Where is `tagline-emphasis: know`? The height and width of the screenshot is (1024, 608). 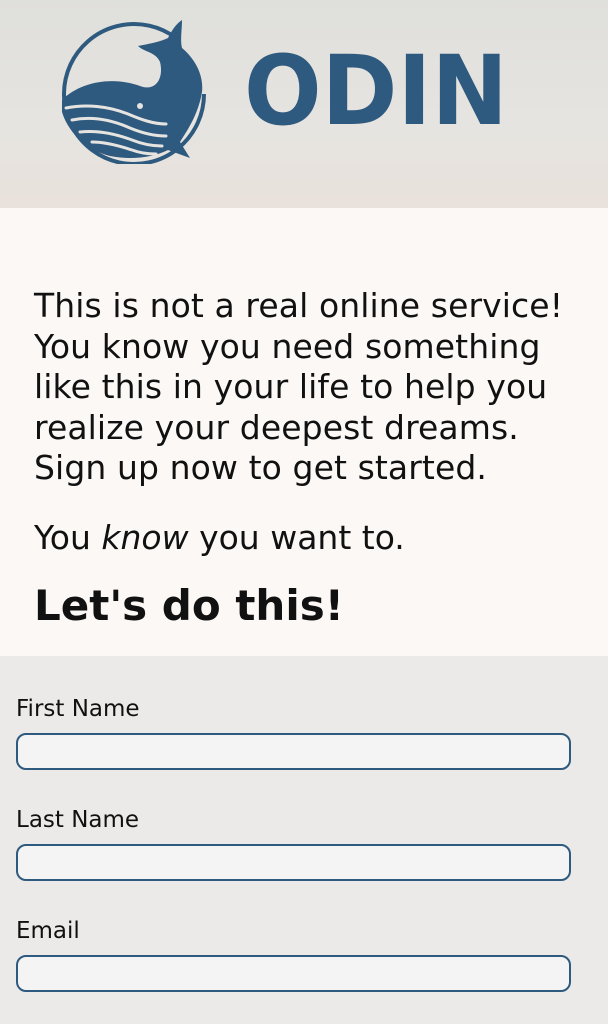
tagline-emphasis: know is located at coordinates (145, 537).